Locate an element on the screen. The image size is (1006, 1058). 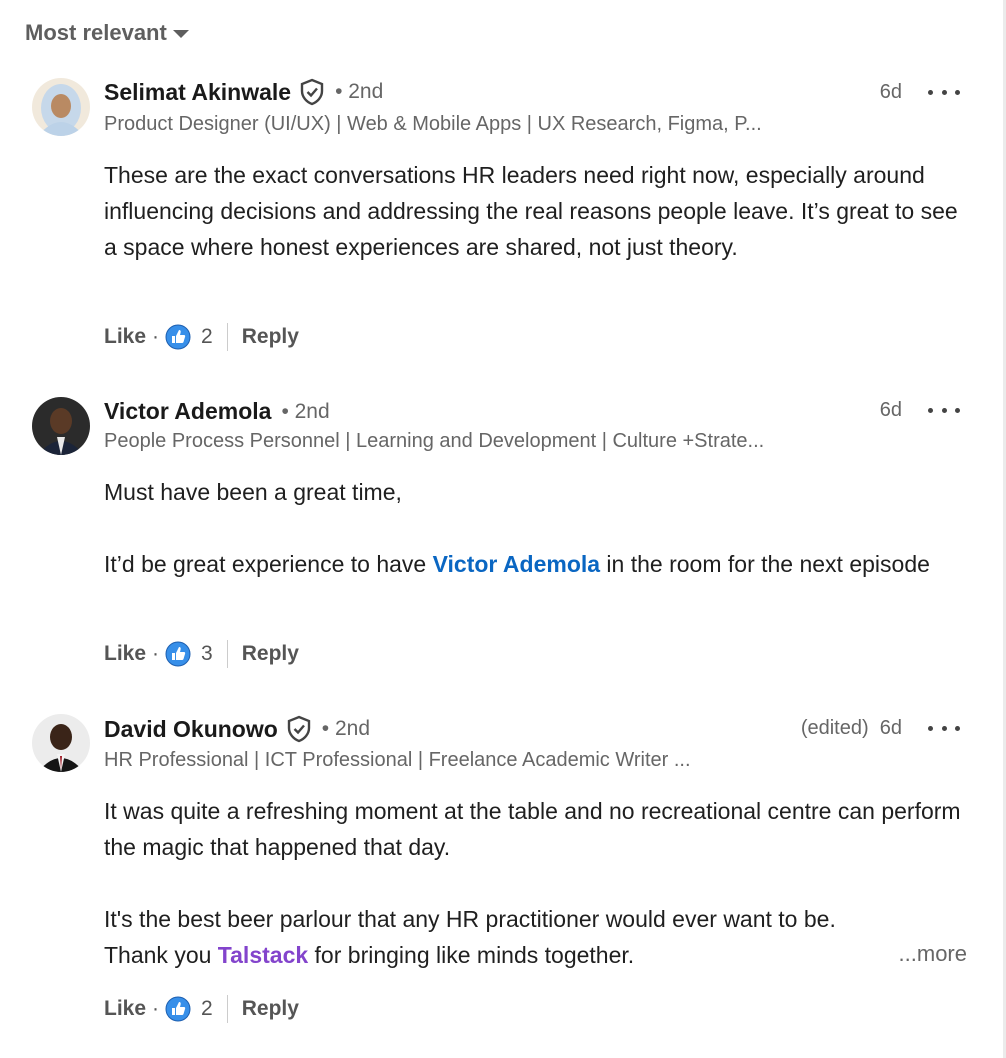
author-name: Selimat Akinwale is located at coordinates (197, 92).